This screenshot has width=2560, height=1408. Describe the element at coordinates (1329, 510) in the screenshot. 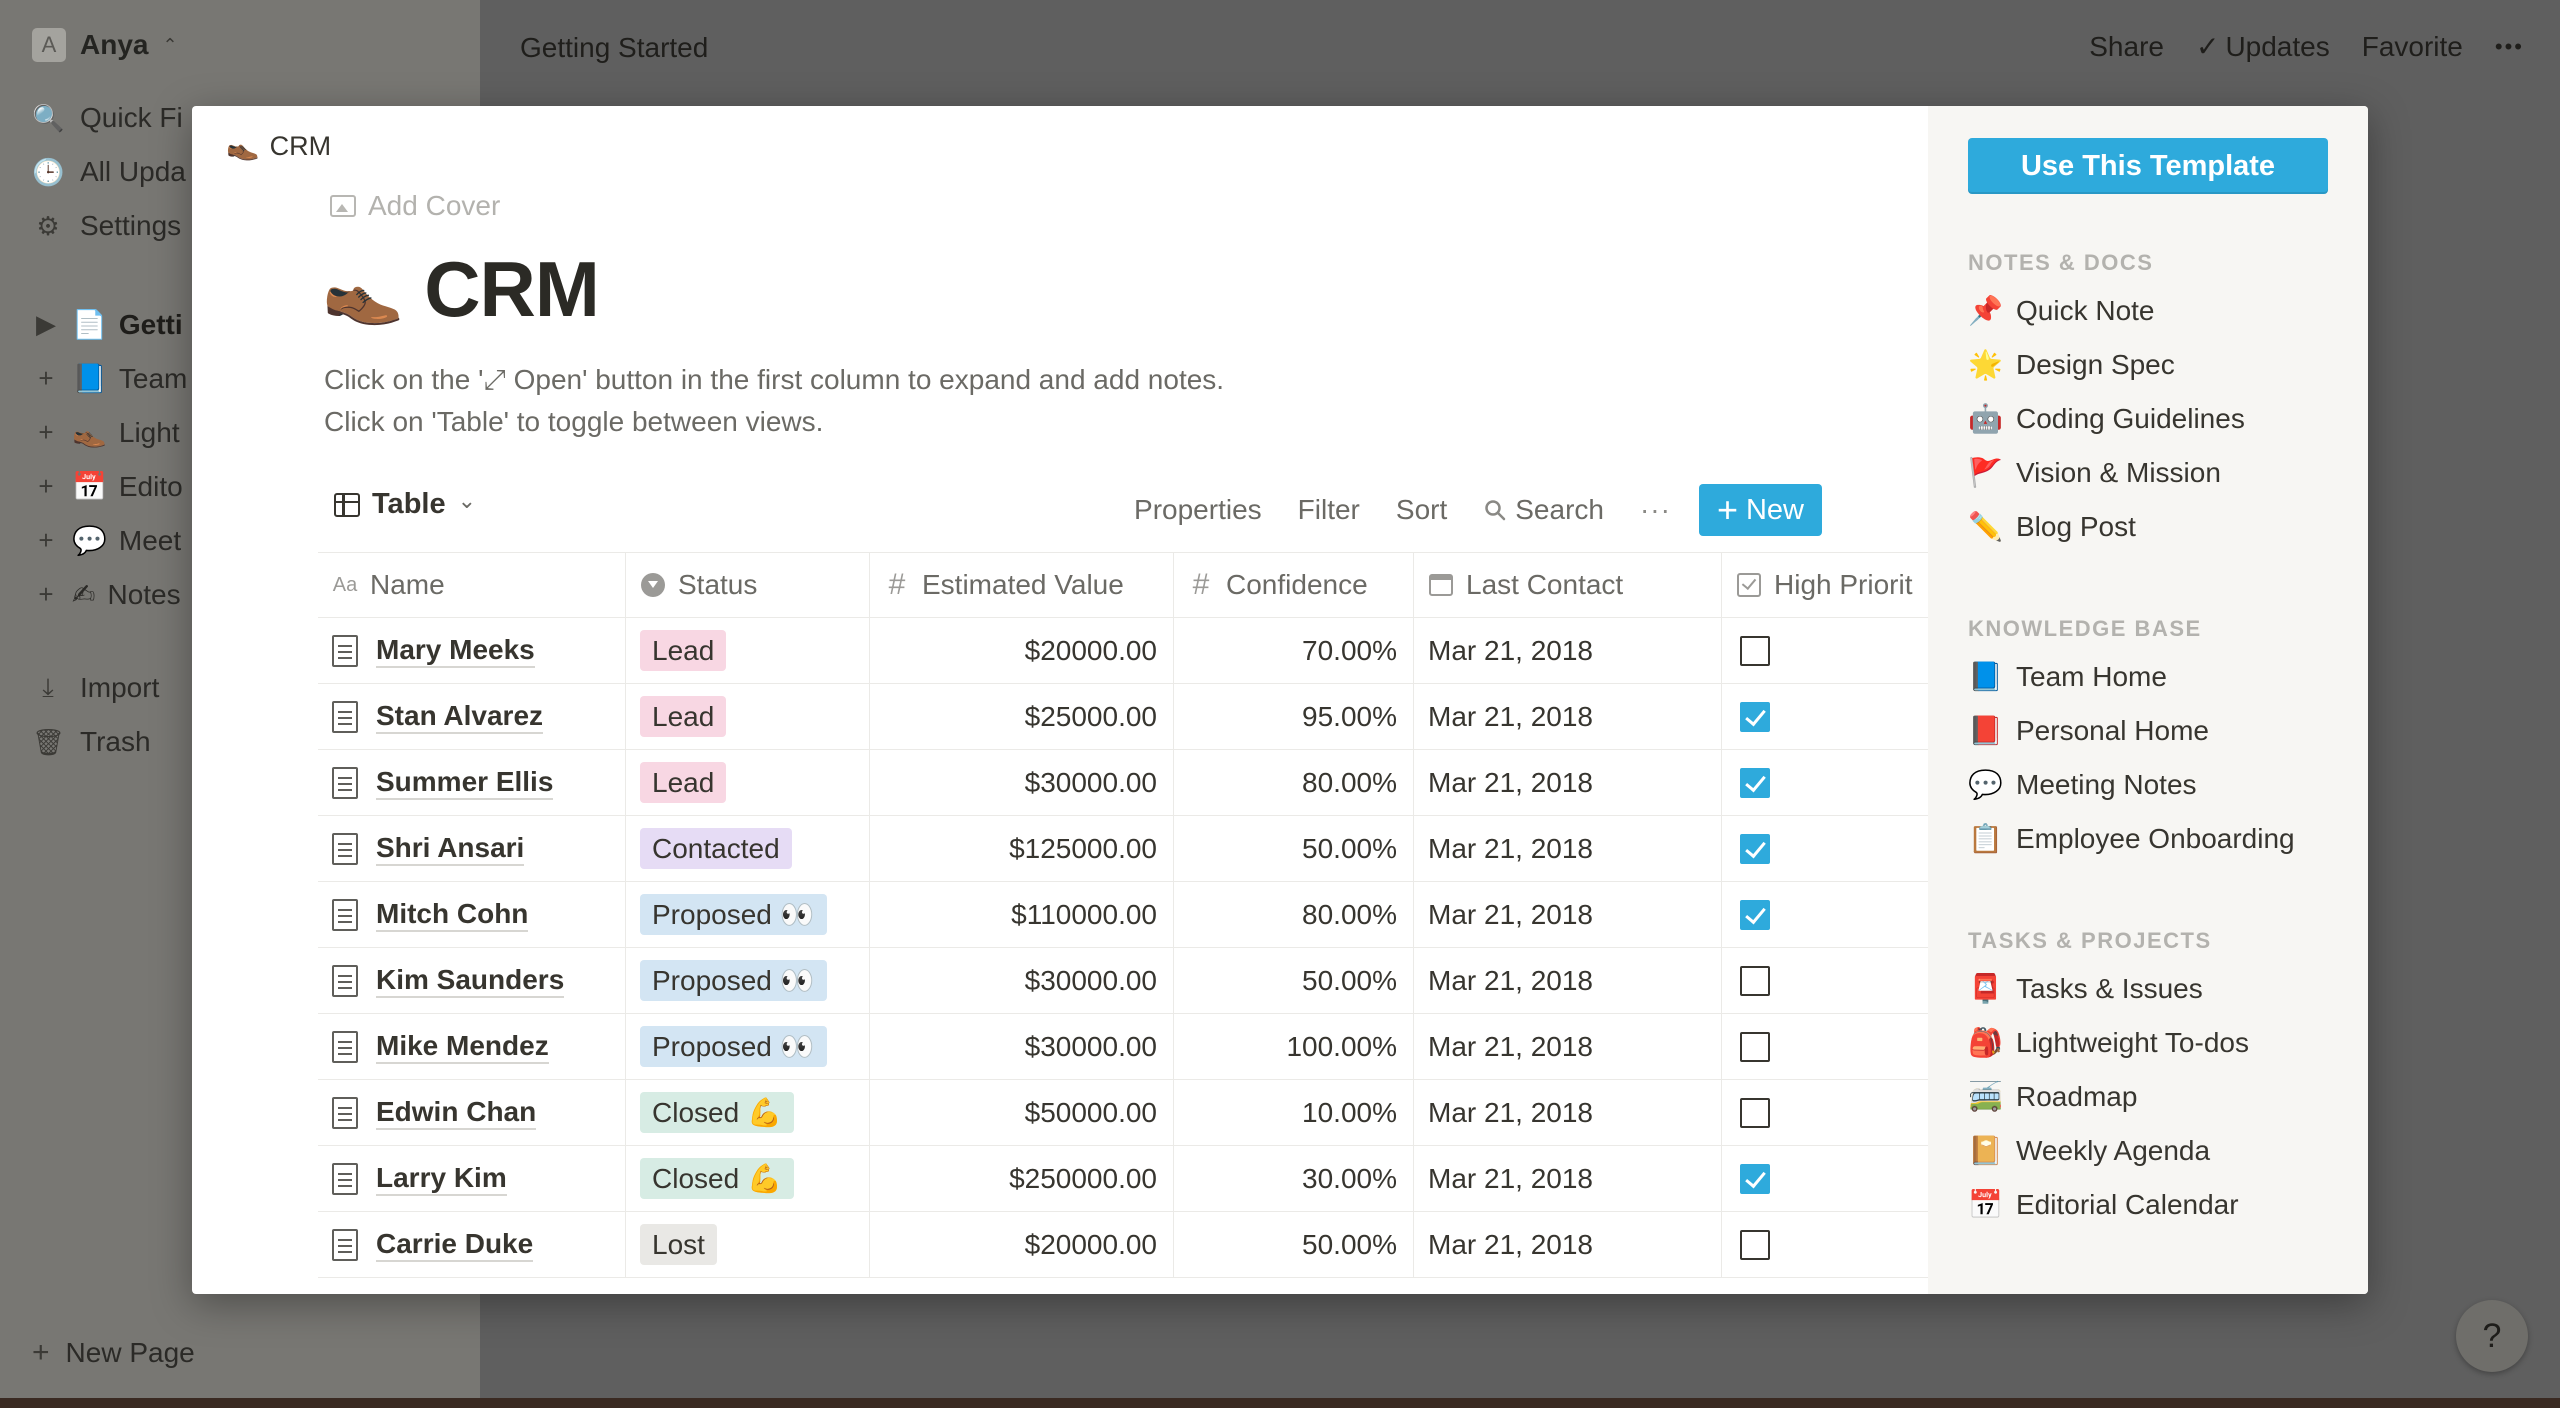

I see `filter-button: Filter` at that location.